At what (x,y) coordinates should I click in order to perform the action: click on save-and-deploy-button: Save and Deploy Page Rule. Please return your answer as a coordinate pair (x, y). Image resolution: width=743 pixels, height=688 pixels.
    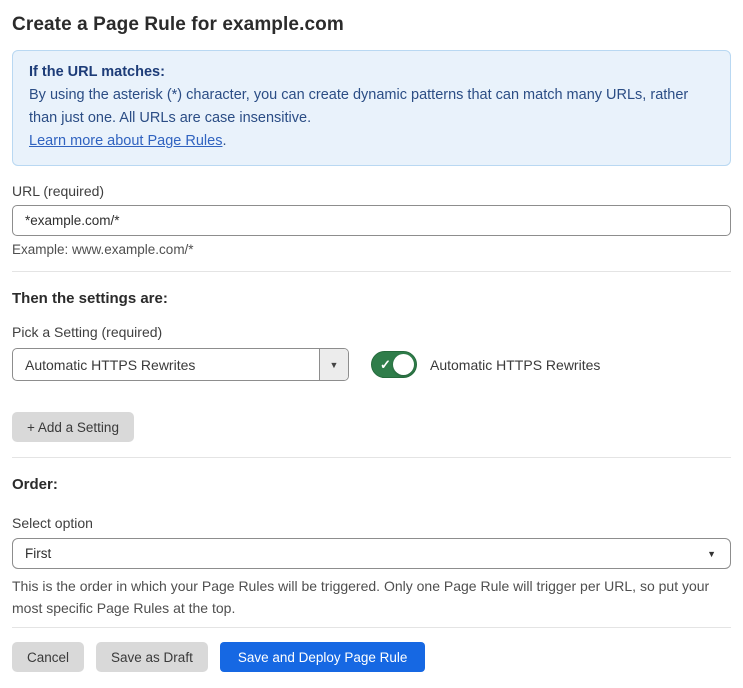
    Looking at the image, I should click on (322, 657).